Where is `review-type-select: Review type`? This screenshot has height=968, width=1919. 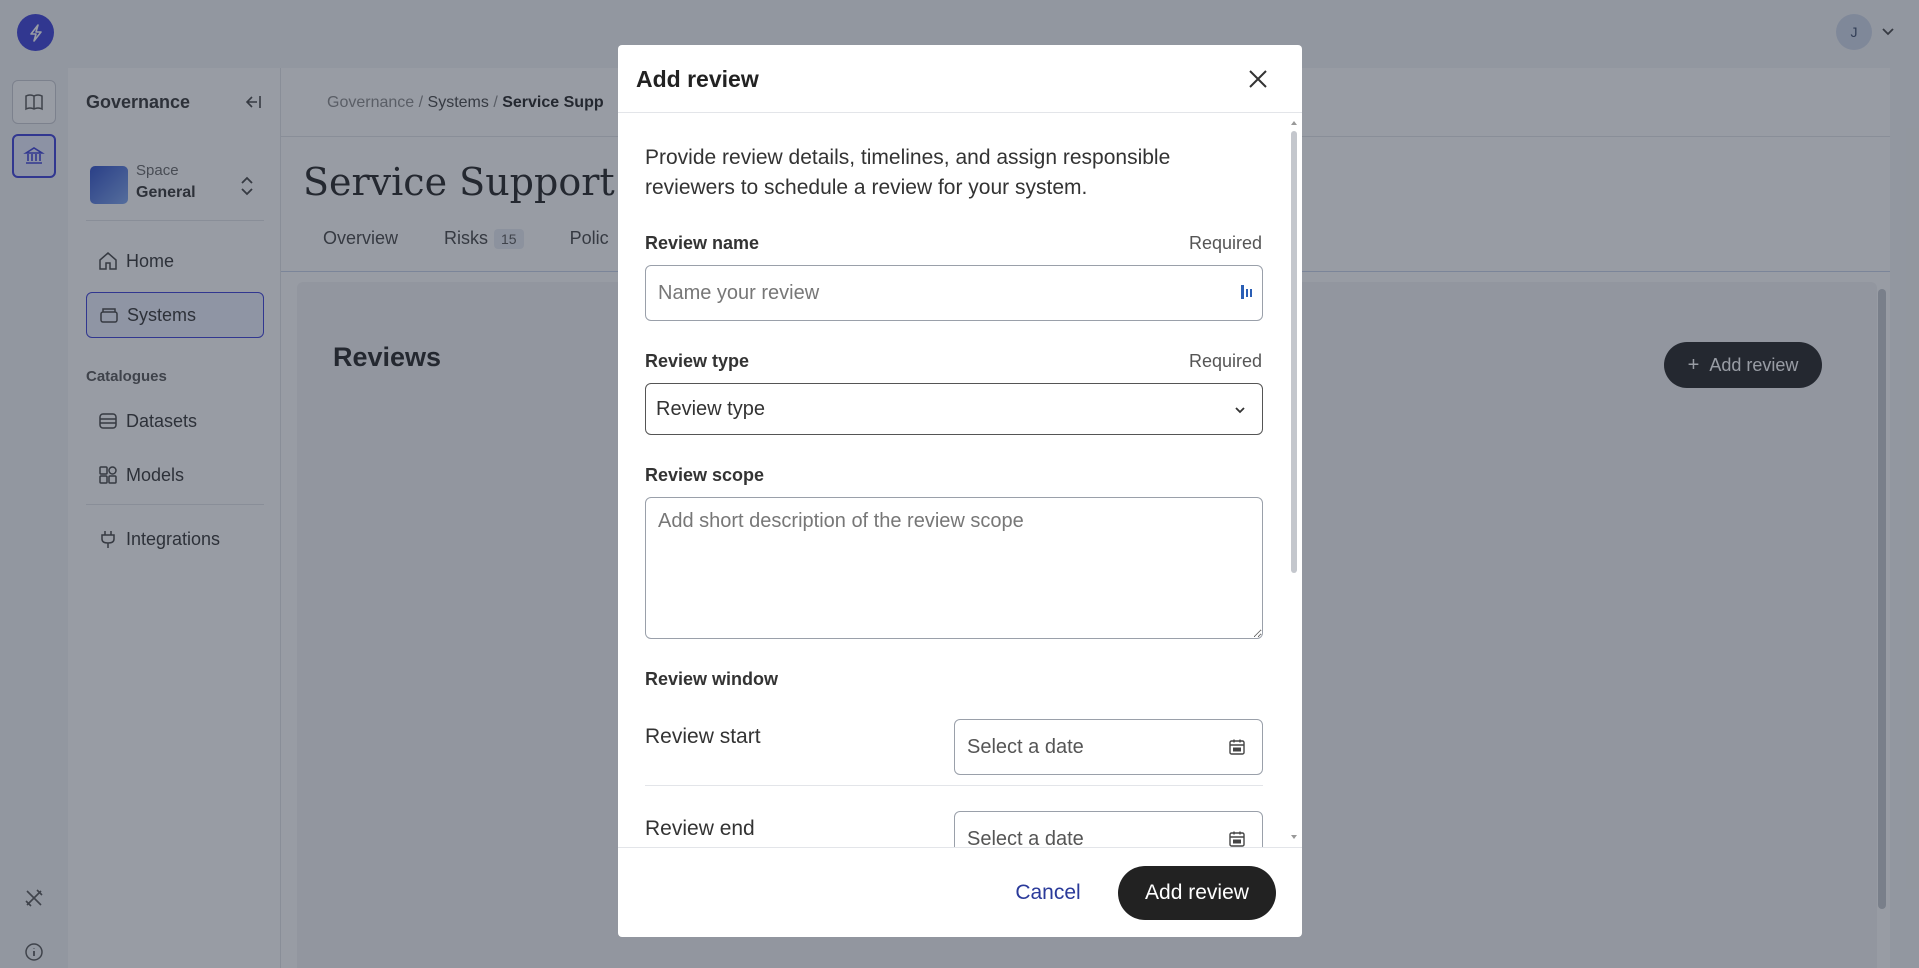
review-type-select: Review type is located at coordinates (954, 409).